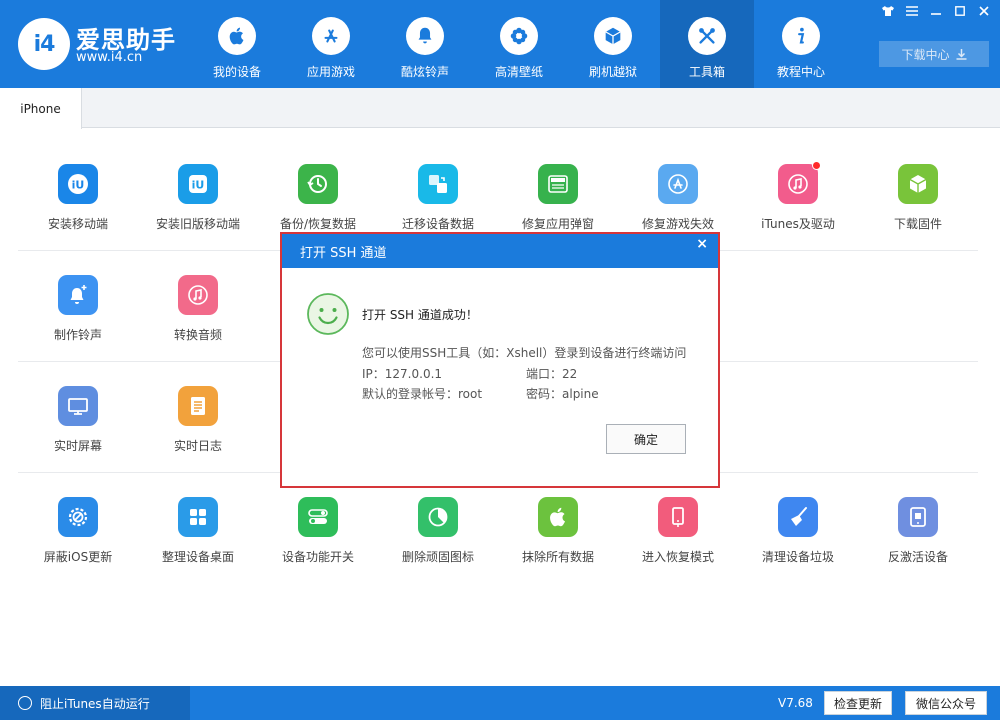 This screenshot has width=1000, height=720. What do you see at coordinates (678, 184) in the screenshot?
I see `app-store-fix-icon` at bounding box center [678, 184].